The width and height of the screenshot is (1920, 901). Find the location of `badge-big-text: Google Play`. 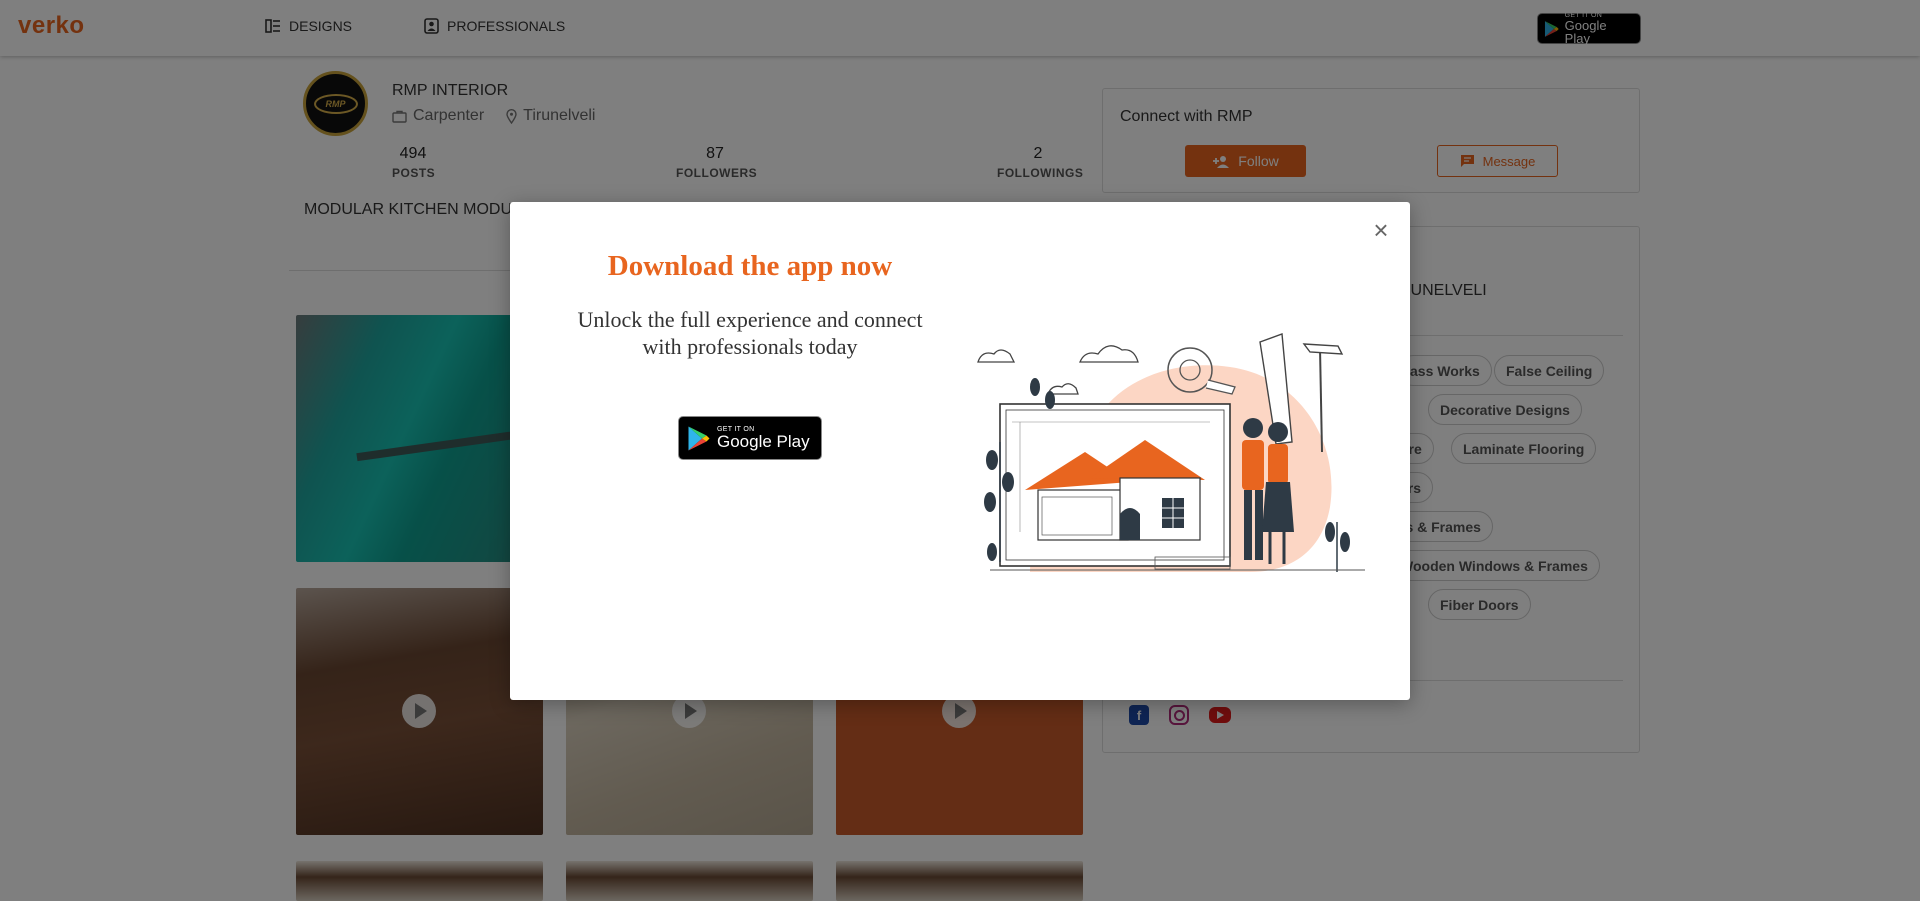

badge-big-text: Google Play is located at coordinates (763, 441).